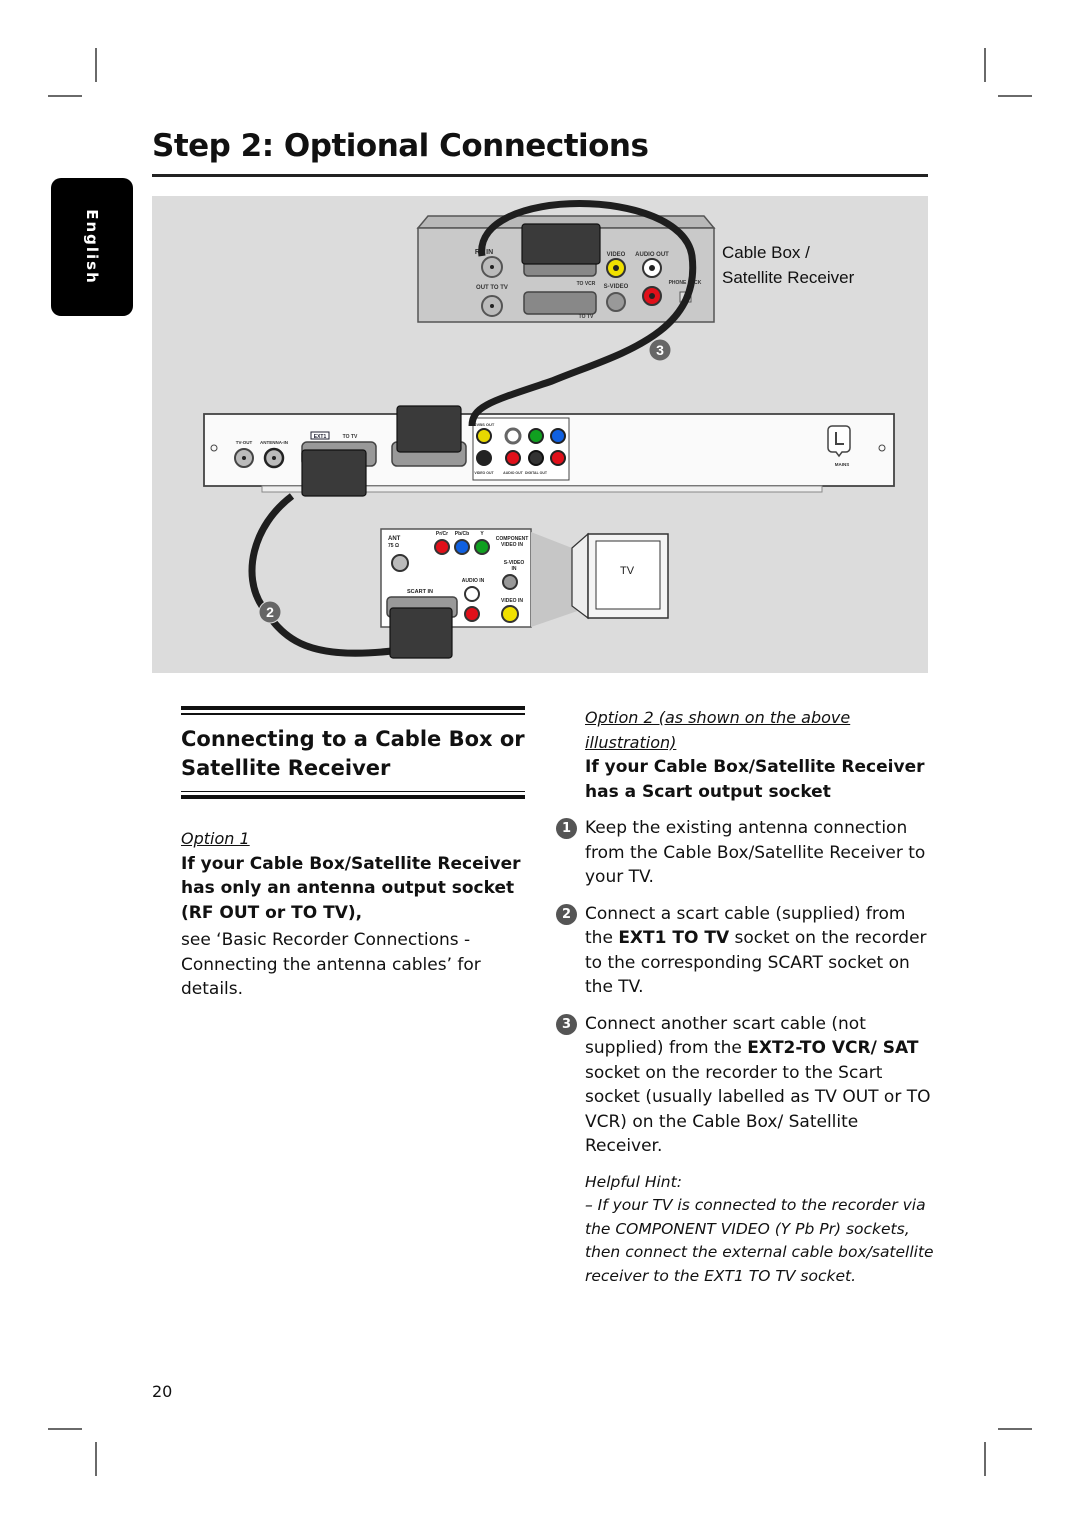 The width and height of the screenshot is (1080, 1524). I want to click on s-video-socket, so click(616, 302).